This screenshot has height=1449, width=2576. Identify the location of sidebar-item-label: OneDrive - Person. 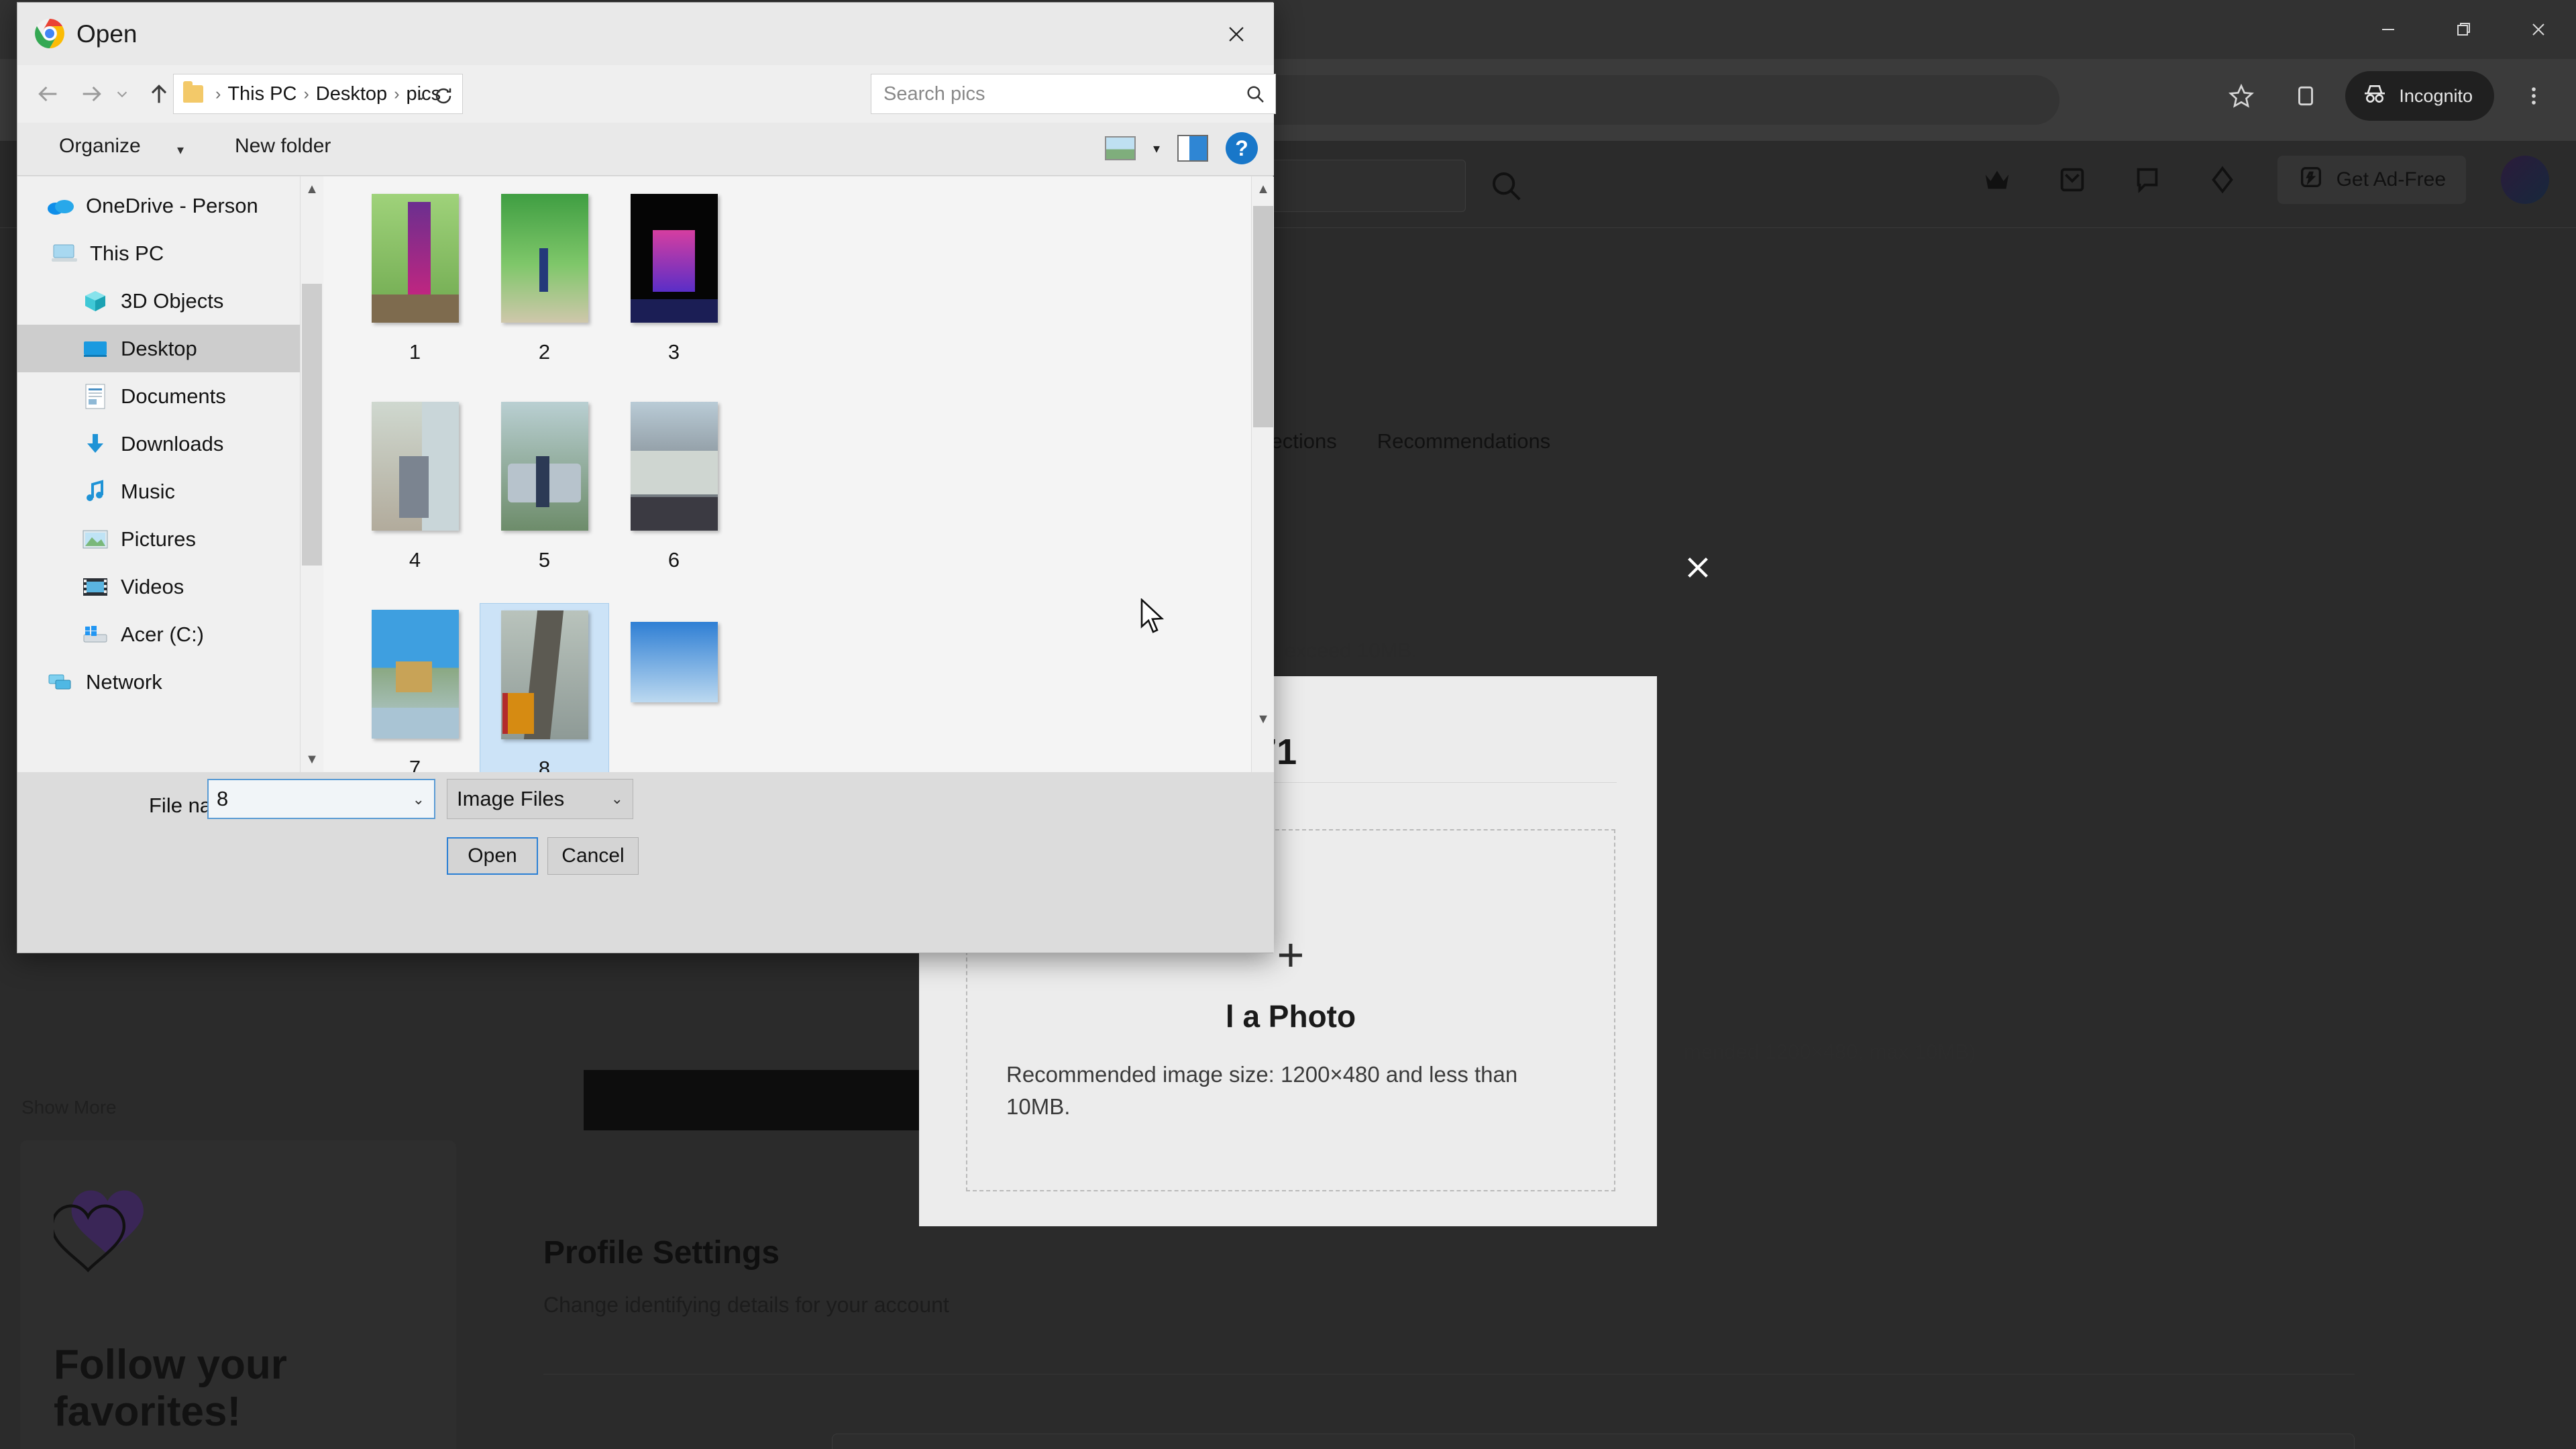
(172, 205).